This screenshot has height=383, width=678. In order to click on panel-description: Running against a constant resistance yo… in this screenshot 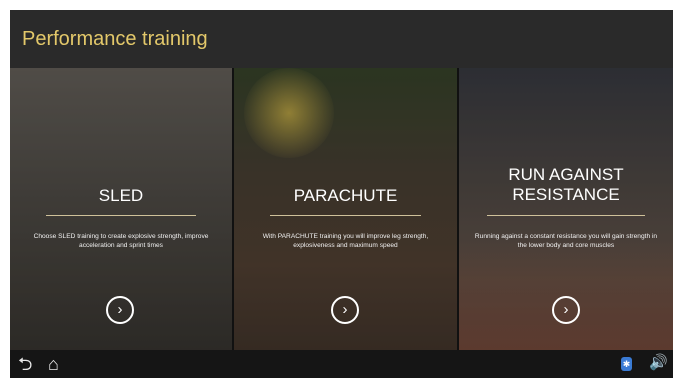, I will do `click(566, 241)`.